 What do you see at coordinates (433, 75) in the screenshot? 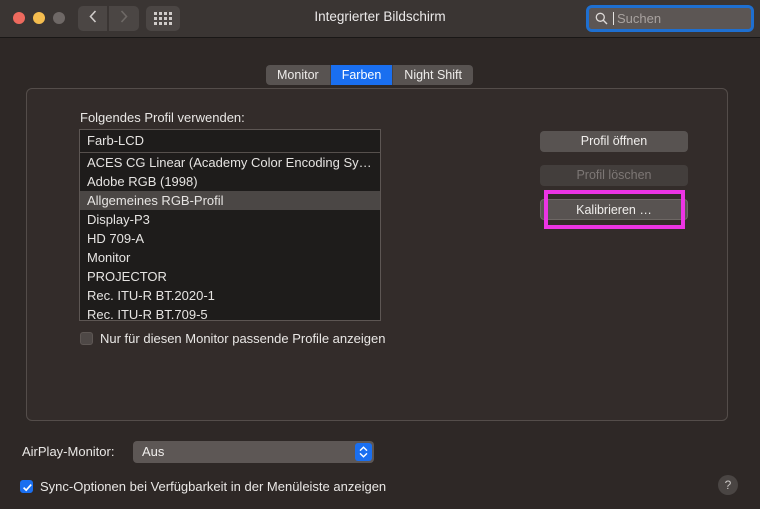
I see `tab-night-shift: Night Shift` at bounding box center [433, 75].